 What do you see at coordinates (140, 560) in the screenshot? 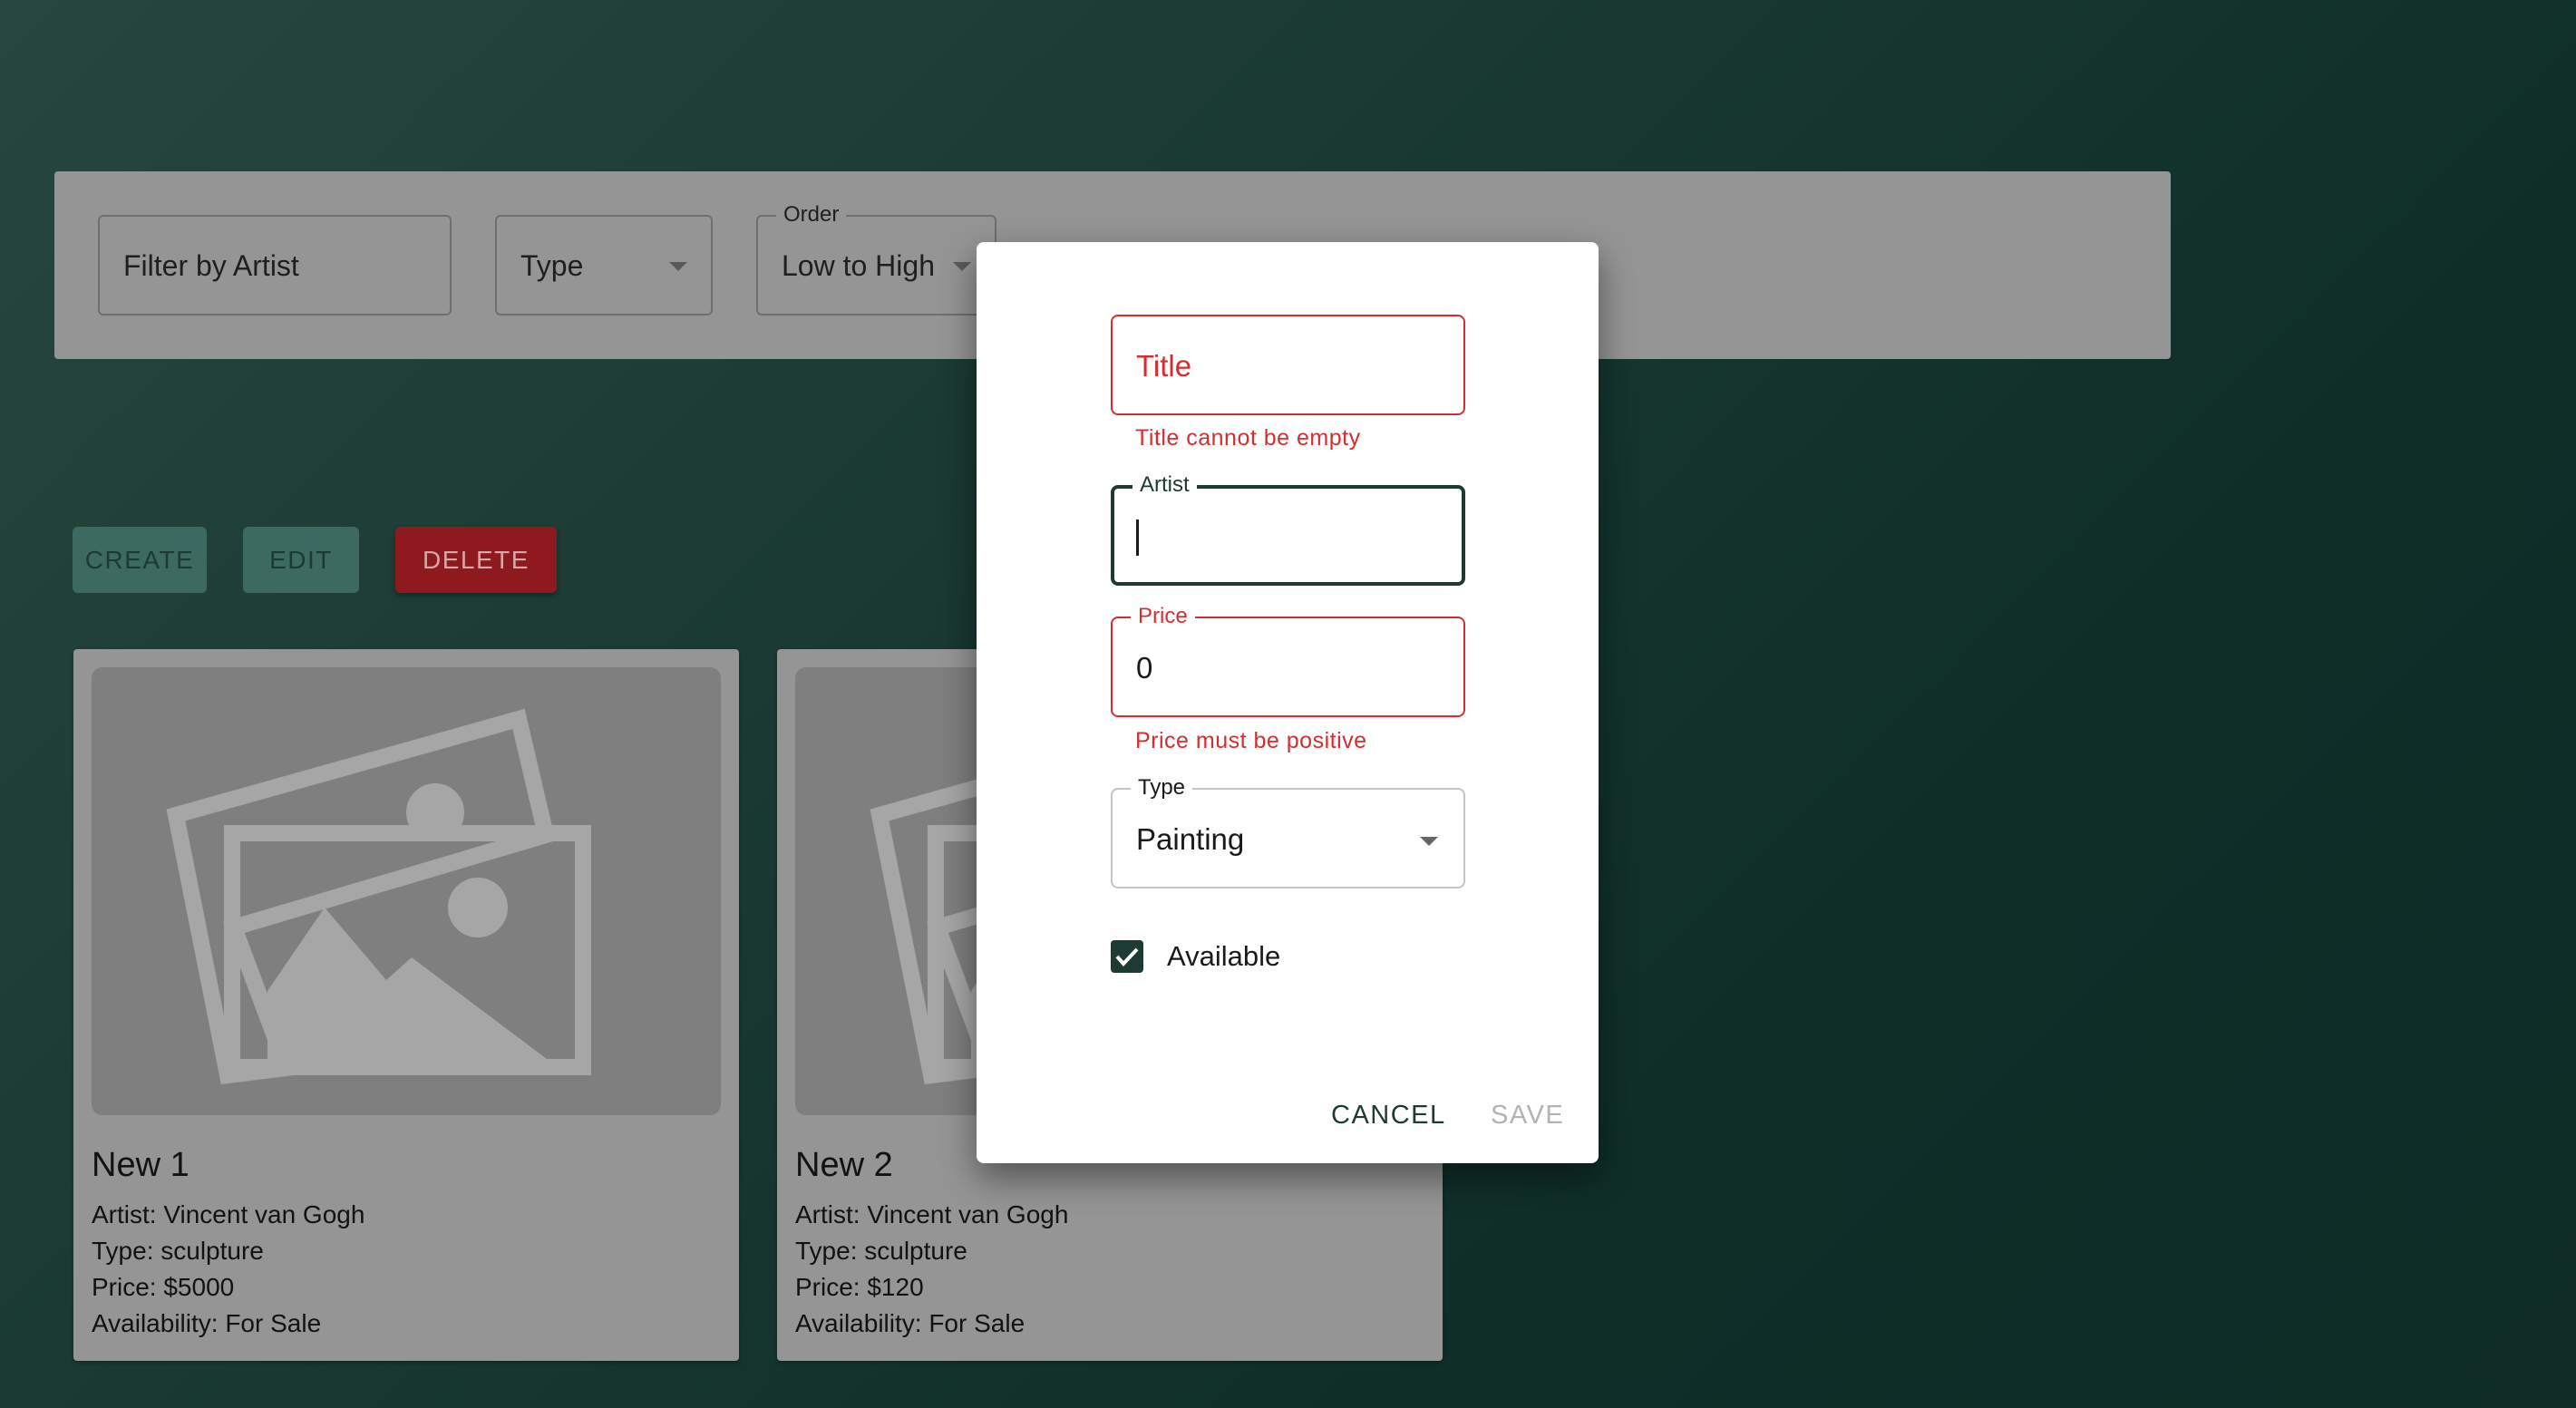
I see `create-button: CREATE` at bounding box center [140, 560].